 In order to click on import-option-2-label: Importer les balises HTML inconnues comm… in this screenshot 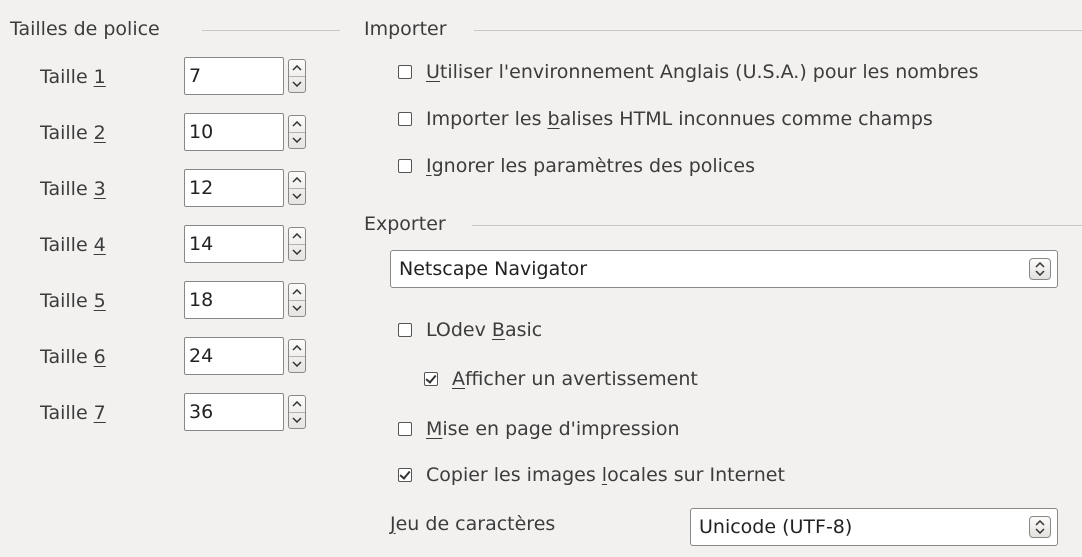, I will do `click(679, 119)`.